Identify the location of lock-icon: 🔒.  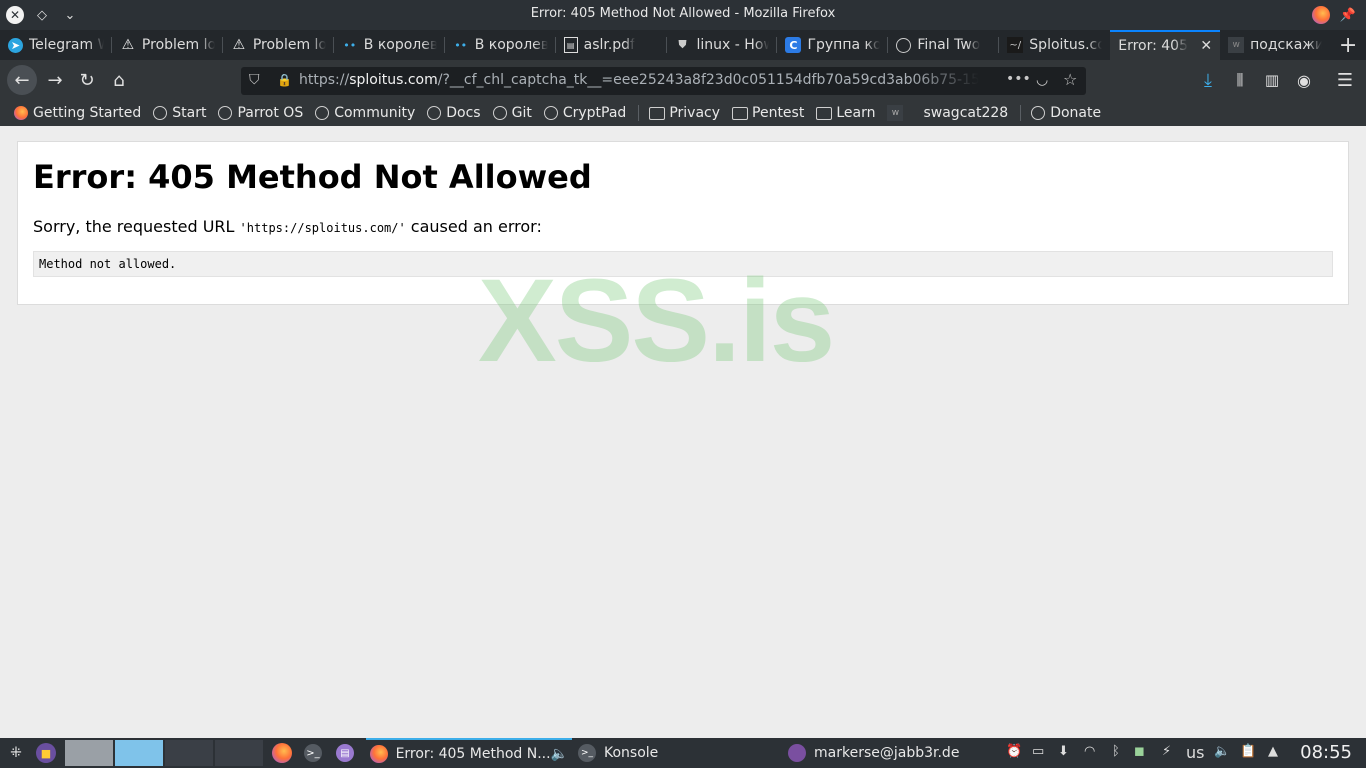
(284, 80).